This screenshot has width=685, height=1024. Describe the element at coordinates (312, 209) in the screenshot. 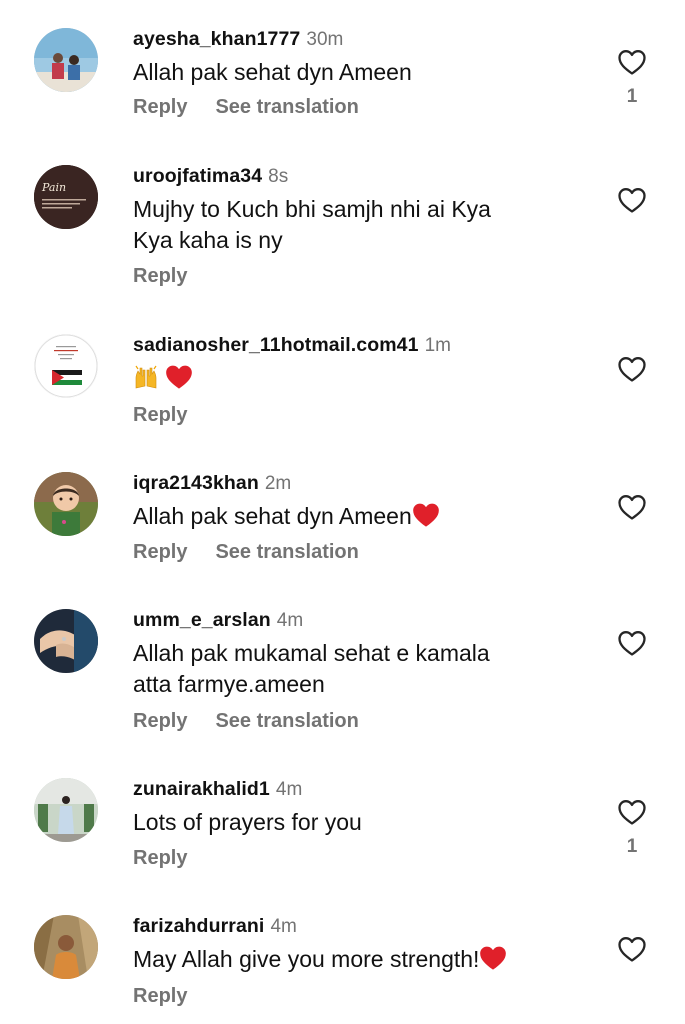

I see `comment-line: Mujhy to Kuch bhi samjh nhi ai Kya` at that location.